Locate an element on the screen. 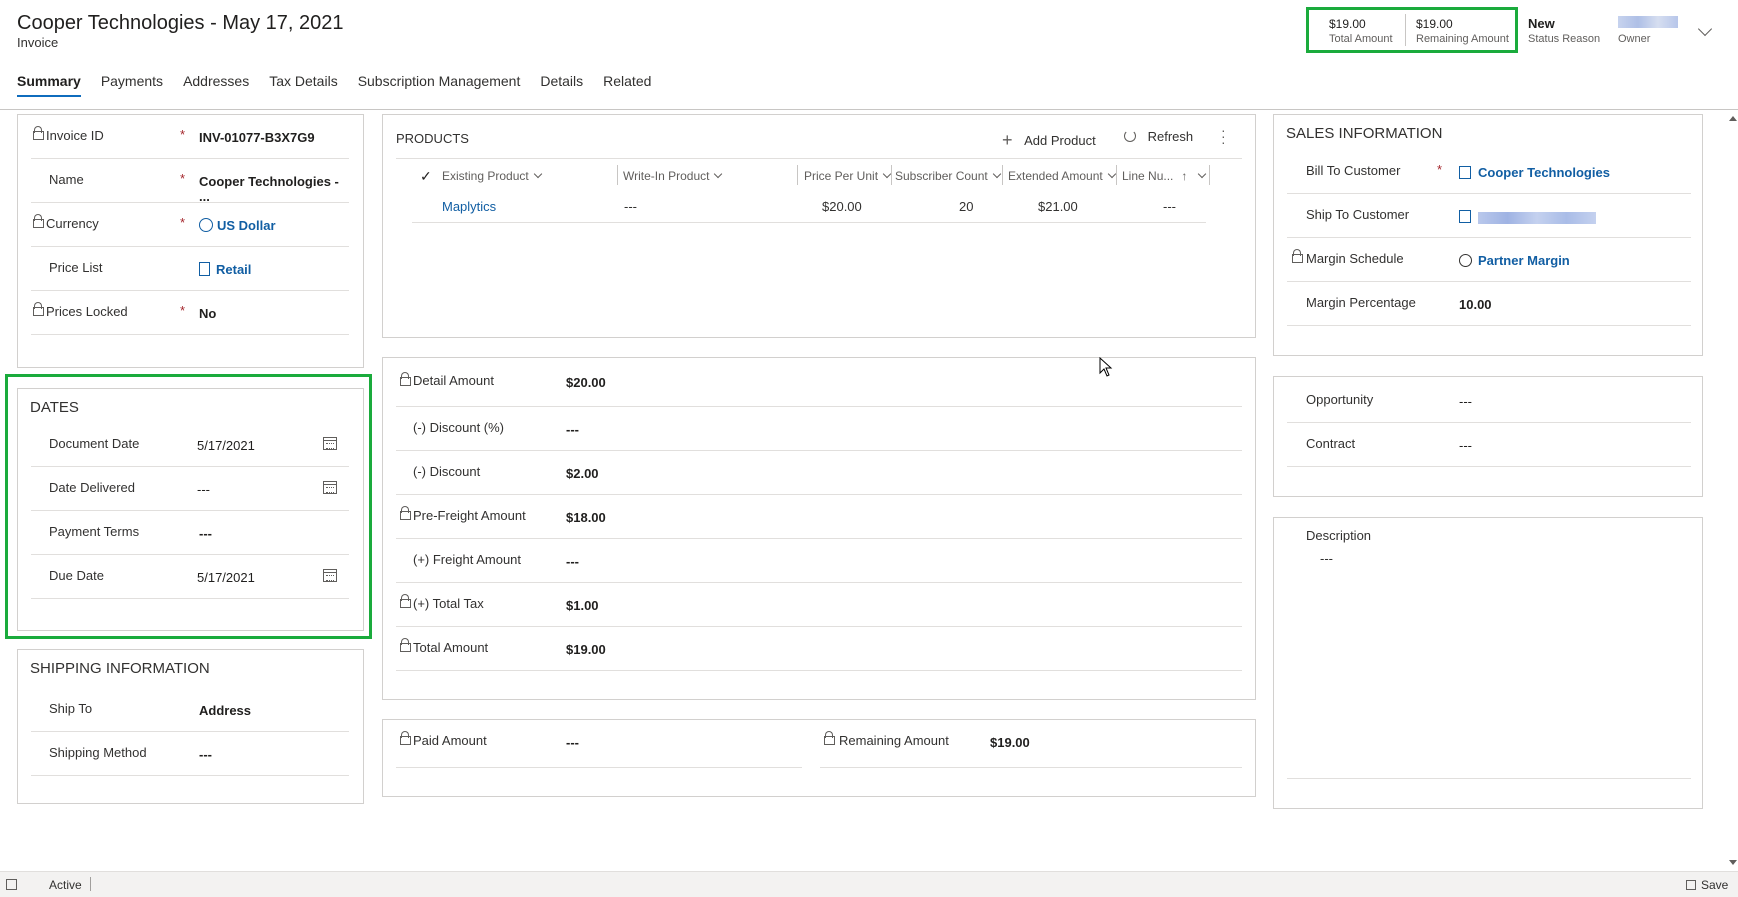 The image size is (1738, 897). save-icon is located at coordinates (1691, 885).